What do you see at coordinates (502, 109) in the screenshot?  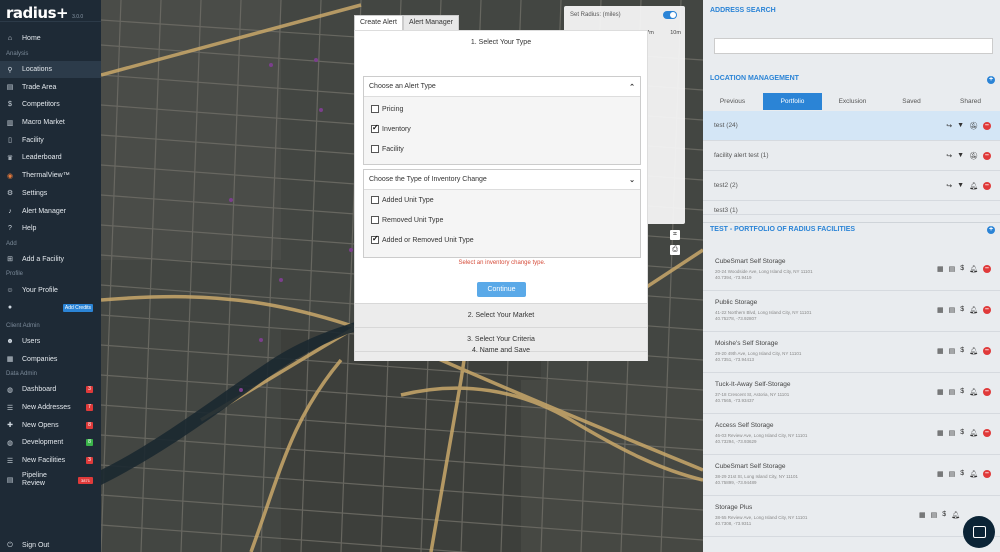 I see `checkbox-pricing: Pricing` at bounding box center [502, 109].